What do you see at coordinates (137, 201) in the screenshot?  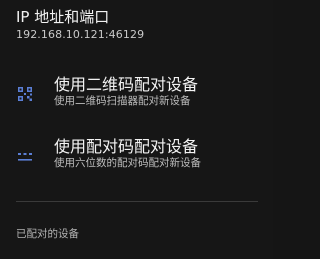 I see `section-divider` at bounding box center [137, 201].